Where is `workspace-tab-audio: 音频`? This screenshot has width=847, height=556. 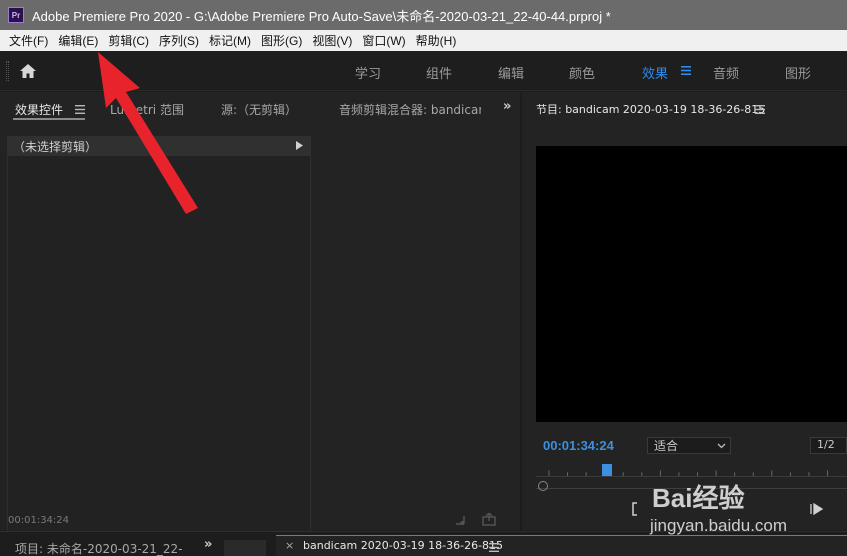 workspace-tab-audio: 音频 is located at coordinates (726, 72).